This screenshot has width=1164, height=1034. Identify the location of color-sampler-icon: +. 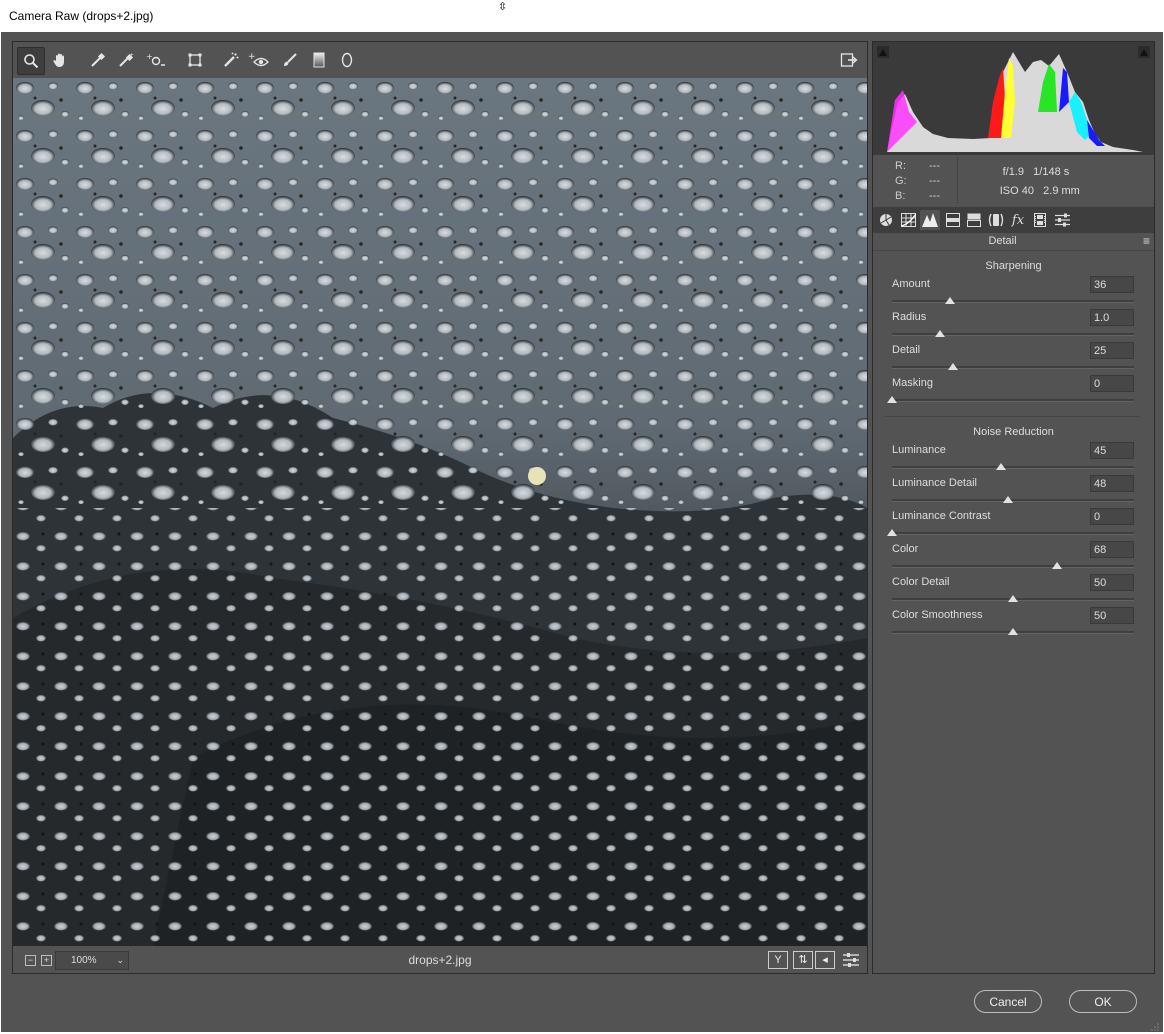
(126, 60).